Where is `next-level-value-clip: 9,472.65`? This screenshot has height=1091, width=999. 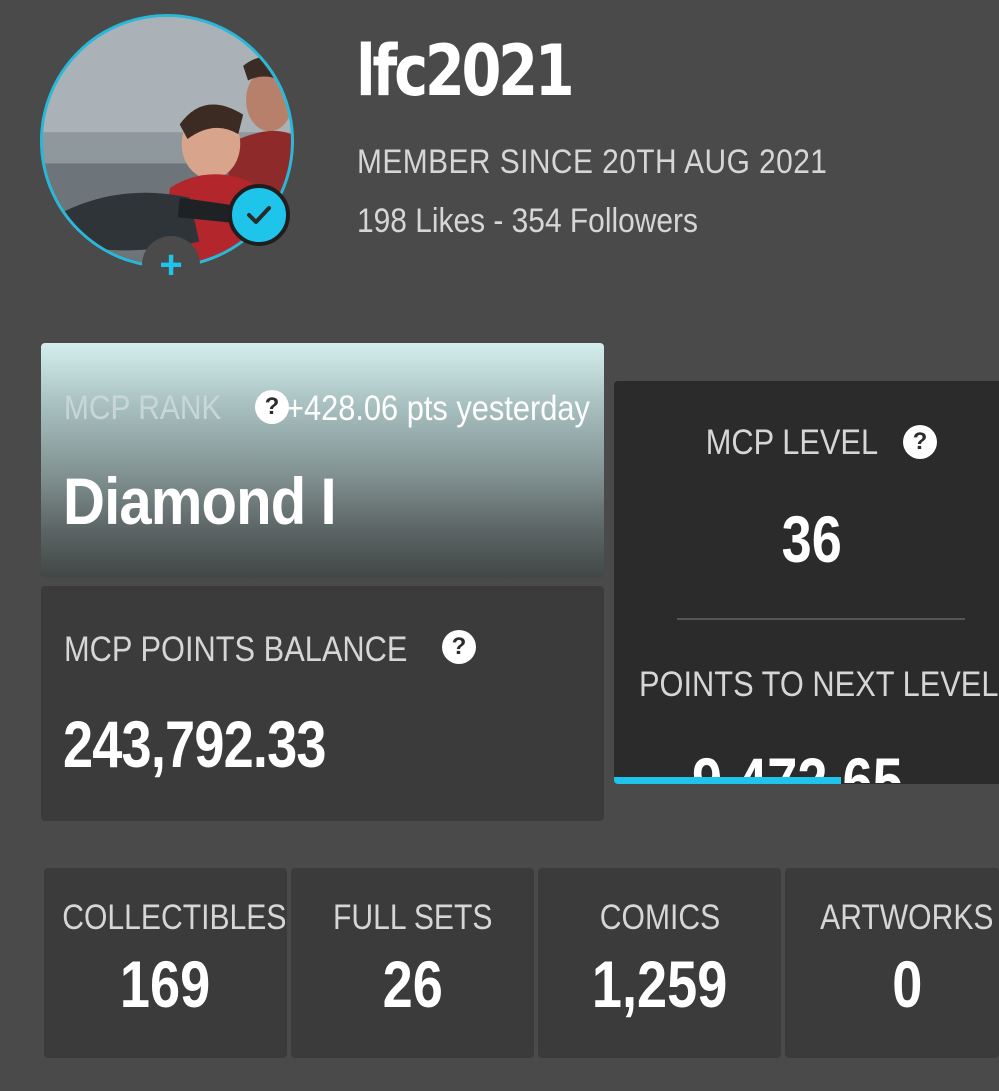
next-level-value-clip: 9,472.65 is located at coordinates (806, 757).